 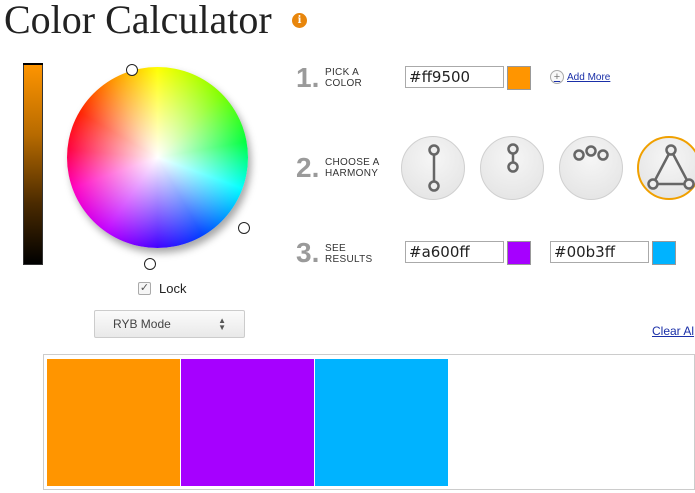 What do you see at coordinates (591, 168) in the screenshot?
I see `harmony-analogous-button` at bounding box center [591, 168].